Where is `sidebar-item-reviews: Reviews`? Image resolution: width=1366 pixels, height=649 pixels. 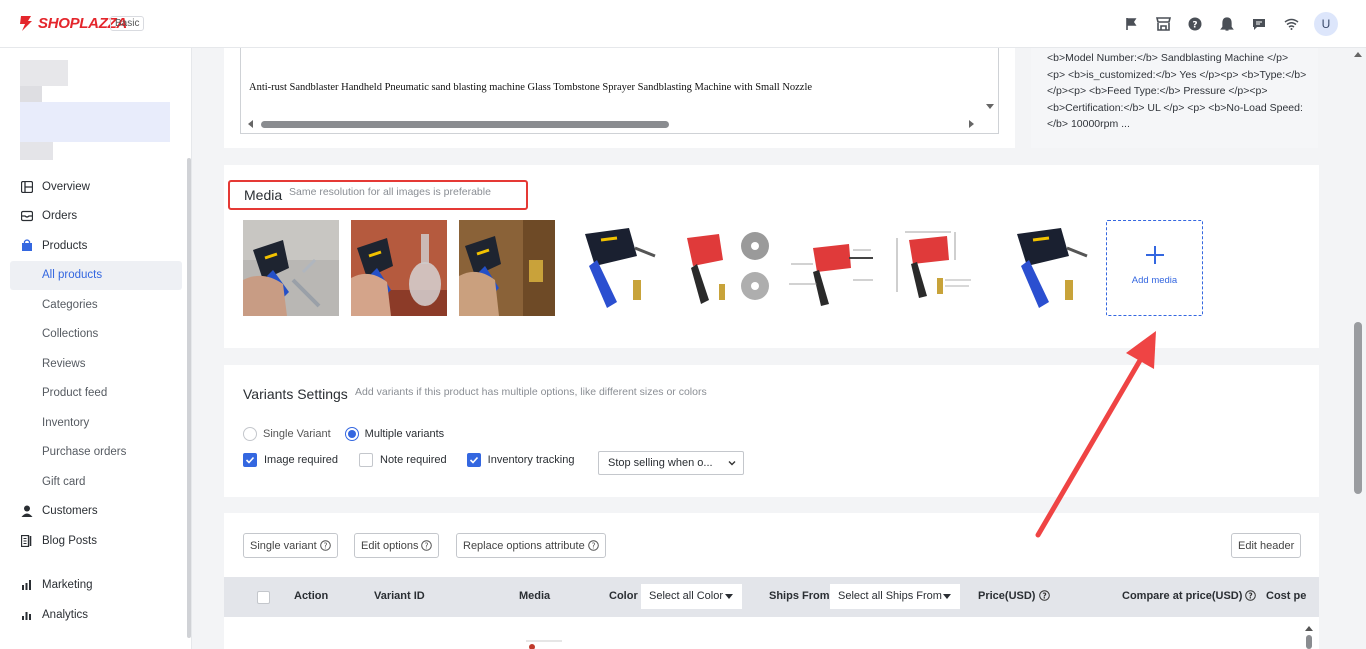 sidebar-item-reviews: Reviews is located at coordinates (96, 364).